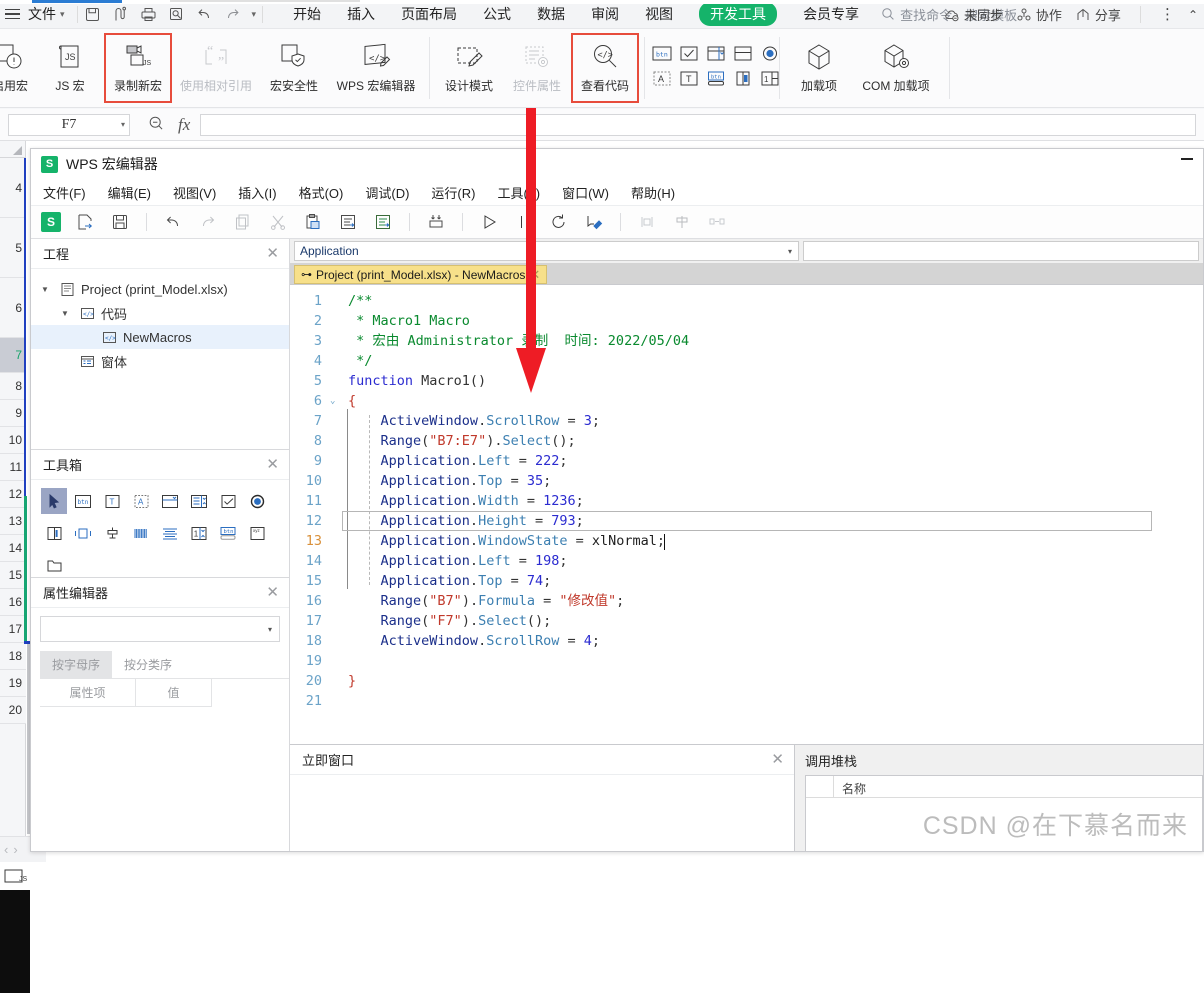  I want to click on label-control-icon: A, so click(662, 78).